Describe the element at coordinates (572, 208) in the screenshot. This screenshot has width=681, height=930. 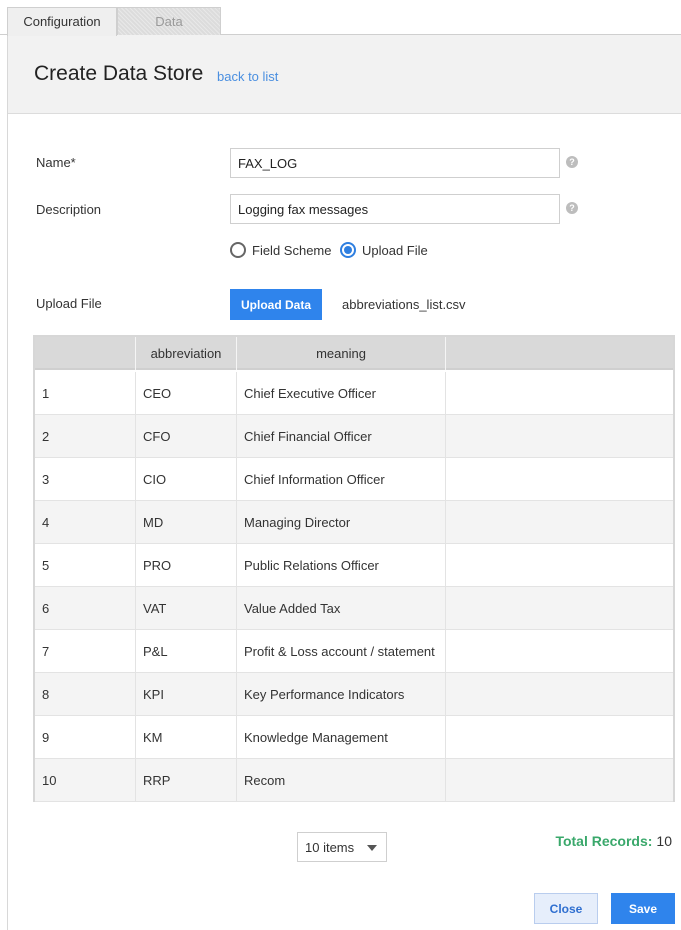
I see `description-help-icon: ?` at that location.